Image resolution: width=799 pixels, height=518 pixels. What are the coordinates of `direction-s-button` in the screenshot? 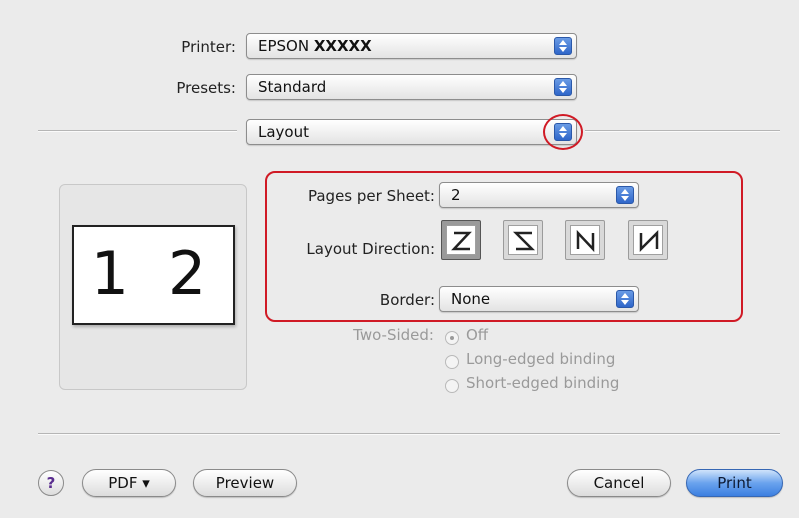 It's located at (523, 240).